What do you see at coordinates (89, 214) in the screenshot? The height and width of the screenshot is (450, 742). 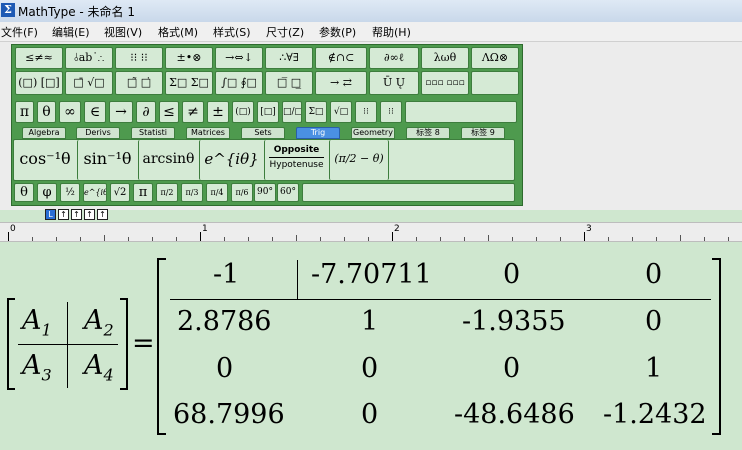 I see `relational-tab-button: ↑` at bounding box center [89, 214].